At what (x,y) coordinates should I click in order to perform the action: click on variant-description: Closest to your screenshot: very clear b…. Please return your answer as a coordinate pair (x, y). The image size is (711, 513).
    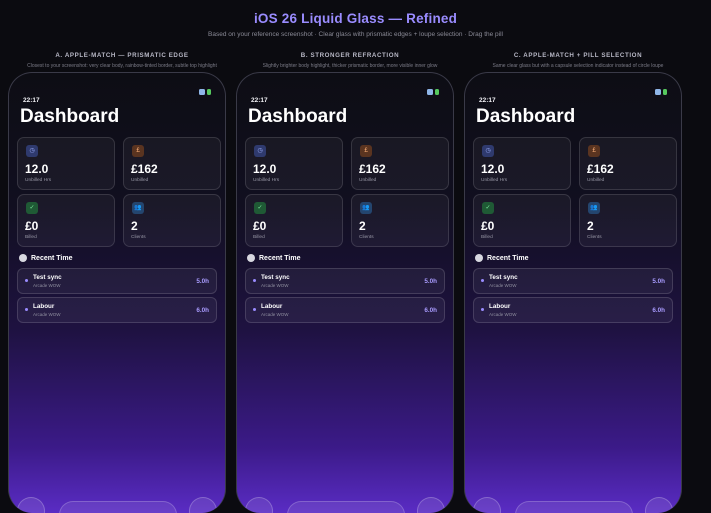
    Looking at the image, I should click on (122, 66).